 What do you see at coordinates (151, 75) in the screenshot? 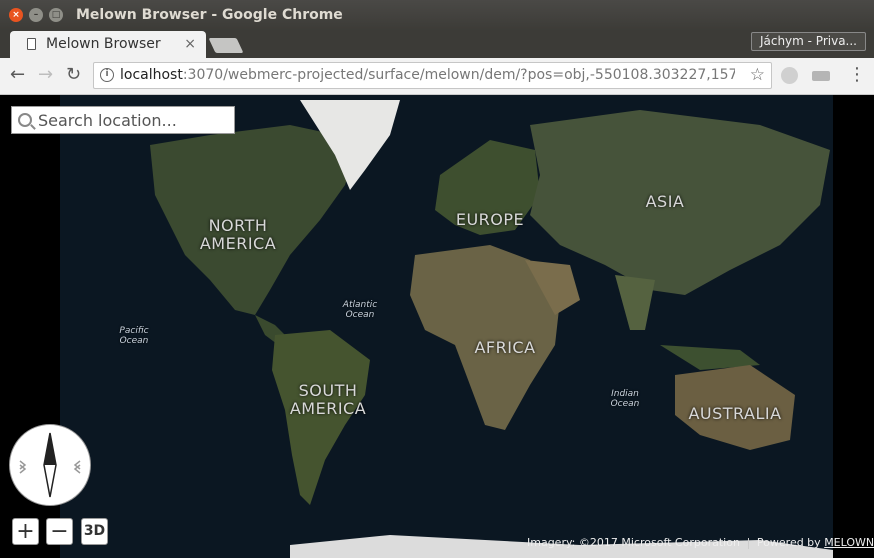
I see `url-host: localhost` at bounding box center [151, 75].